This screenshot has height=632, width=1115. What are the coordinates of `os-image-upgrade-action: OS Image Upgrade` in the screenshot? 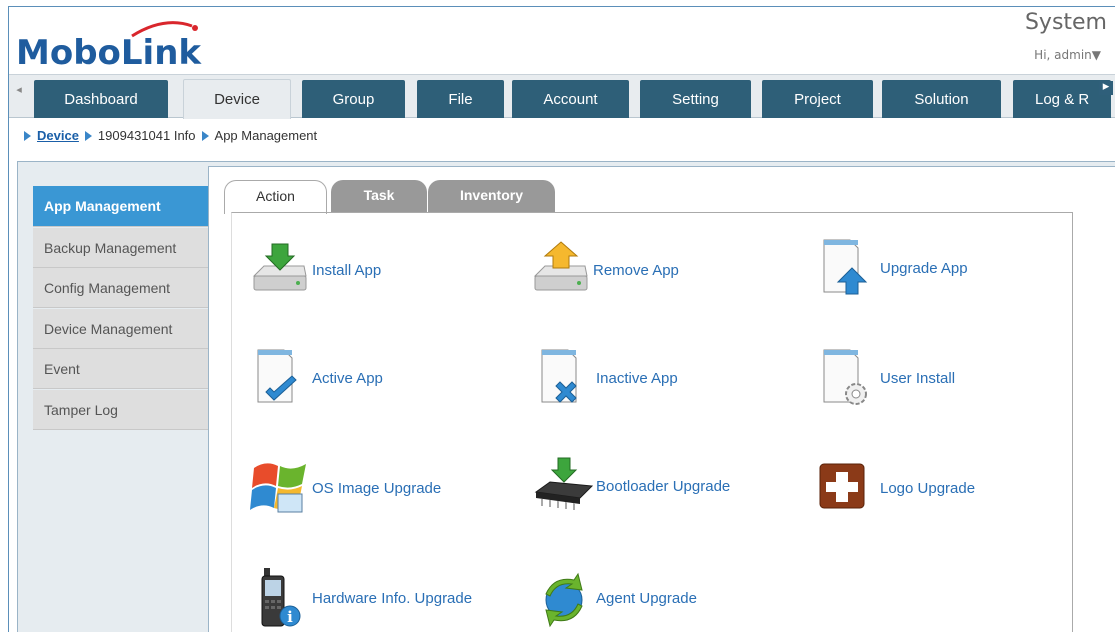 It's located at (345, 488).